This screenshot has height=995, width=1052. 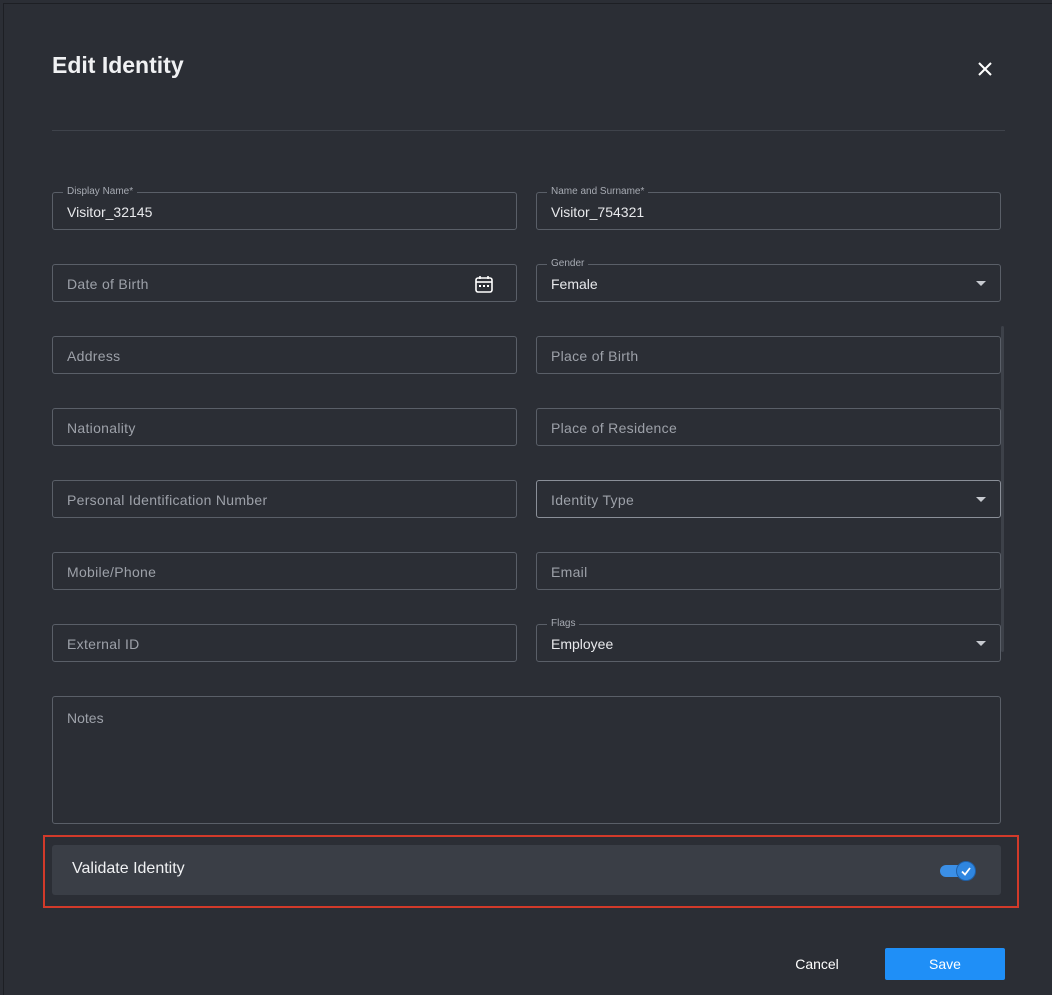 I want to click on gender-select: Gender Female, so click(x=768, y=280).